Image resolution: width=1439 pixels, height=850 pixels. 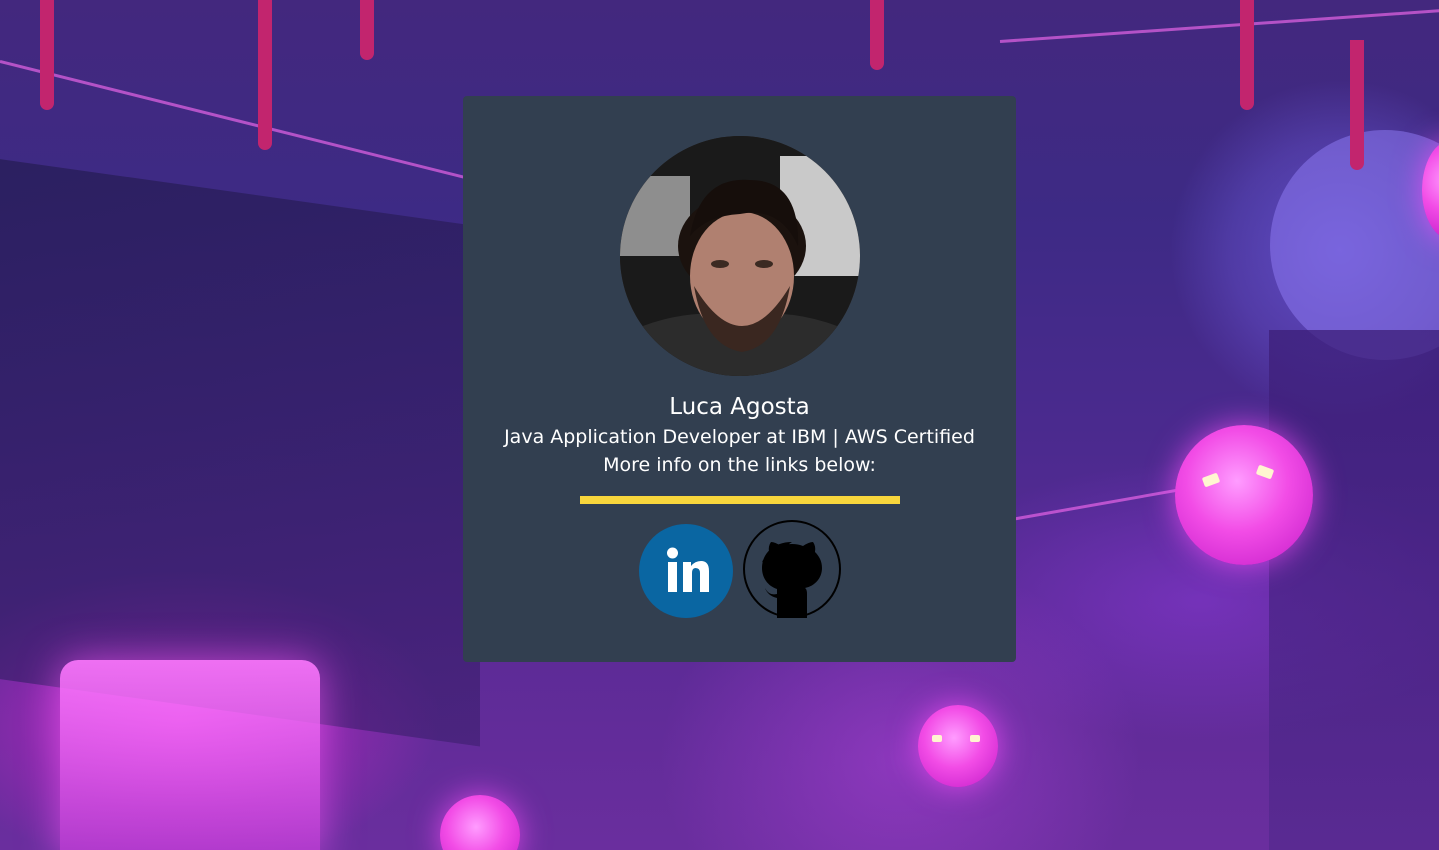 I want to click on social-links, so click(x=744, y=572).